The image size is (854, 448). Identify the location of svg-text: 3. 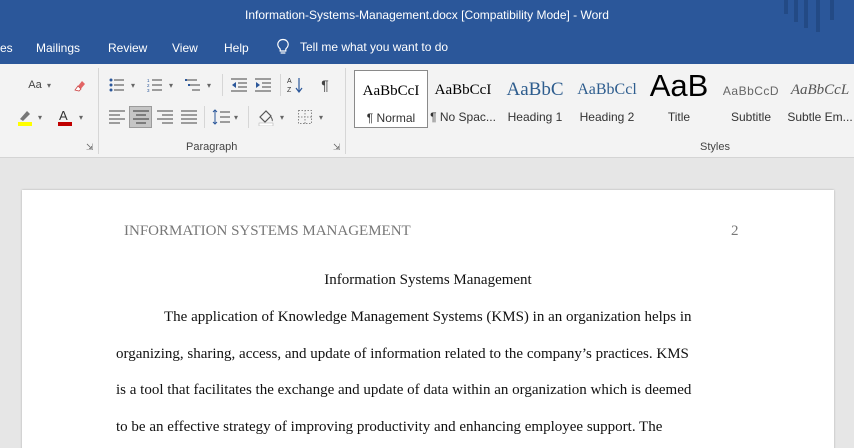
(148, 90).